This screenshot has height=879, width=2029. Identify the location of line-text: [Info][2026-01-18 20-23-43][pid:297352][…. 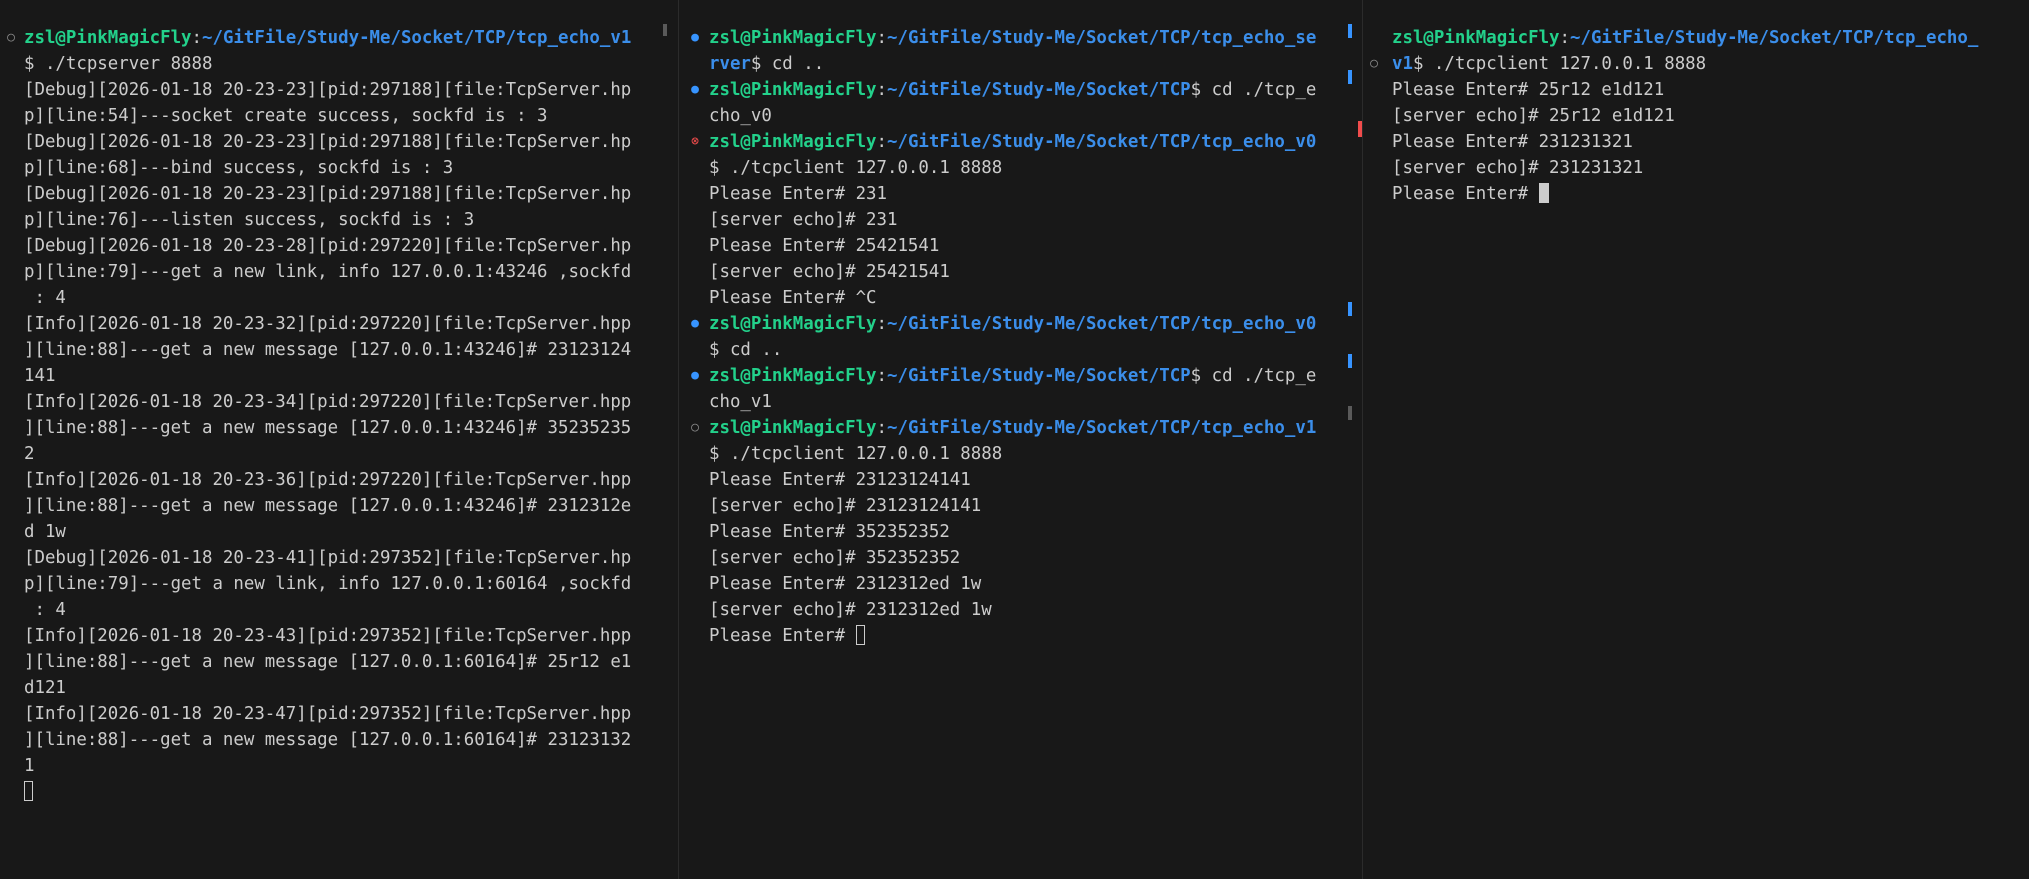
(328, 636).